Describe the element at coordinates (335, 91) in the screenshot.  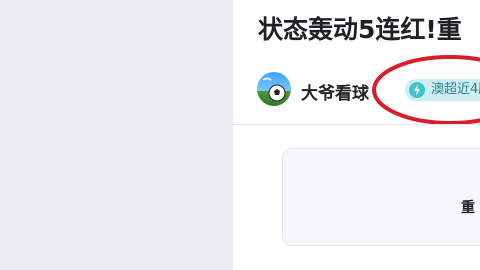
I see `author-name: 大爷看球` at that location.